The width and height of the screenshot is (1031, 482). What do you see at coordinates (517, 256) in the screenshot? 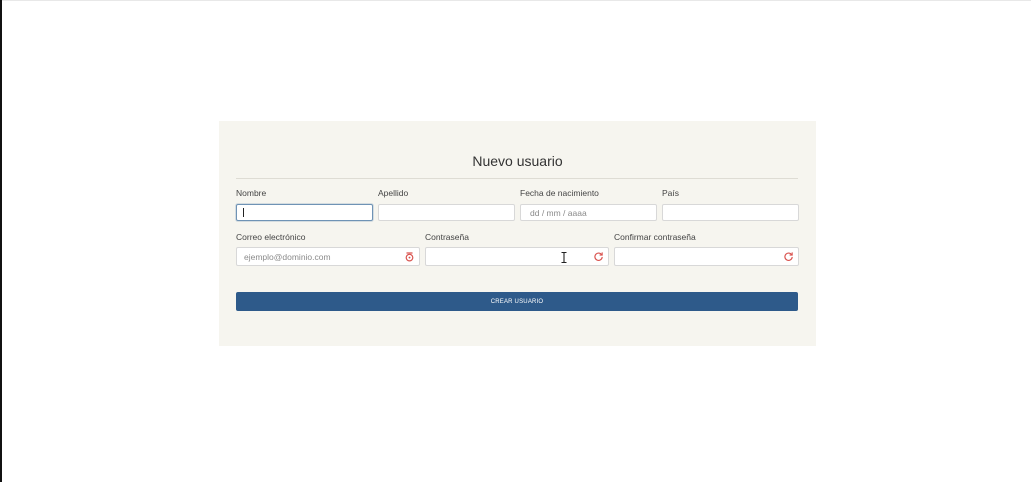
I see `contrasena-input` at bounding box center [517, 256].